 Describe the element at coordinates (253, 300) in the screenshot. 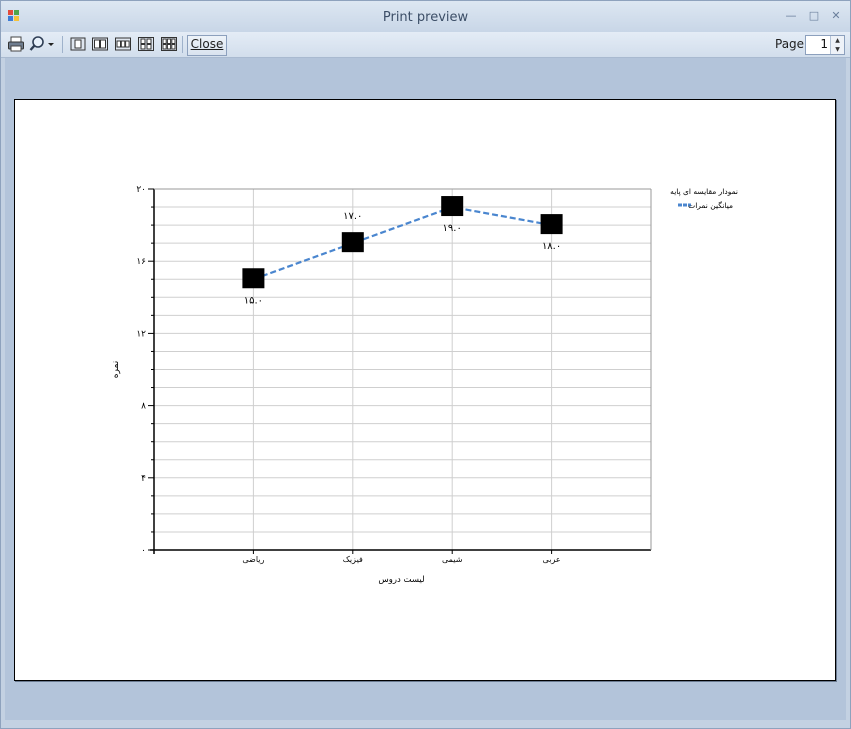

I see `data-label: ۱۵.۰` at that location.